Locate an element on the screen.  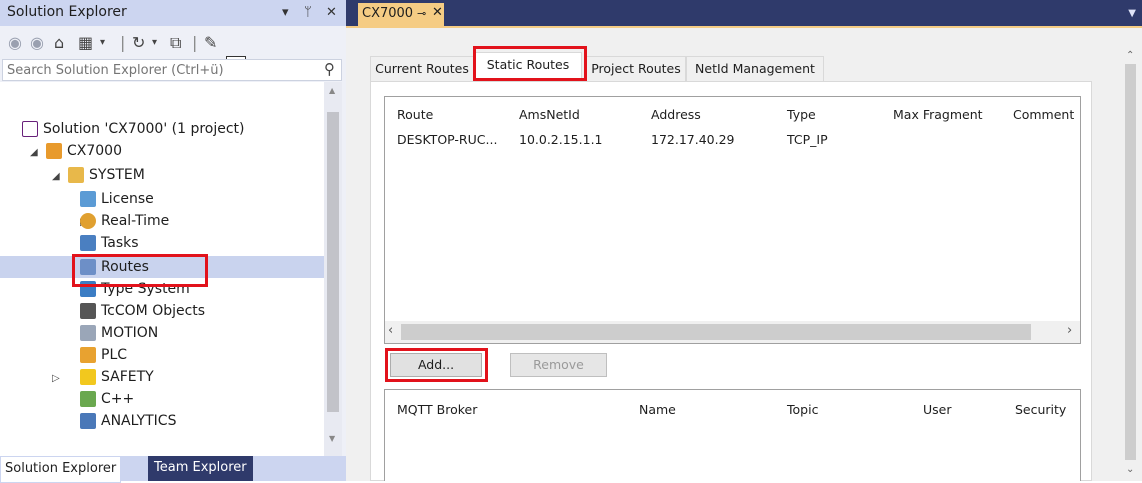
close-tab-icon: ✕ is located at coordinates (437, 12).